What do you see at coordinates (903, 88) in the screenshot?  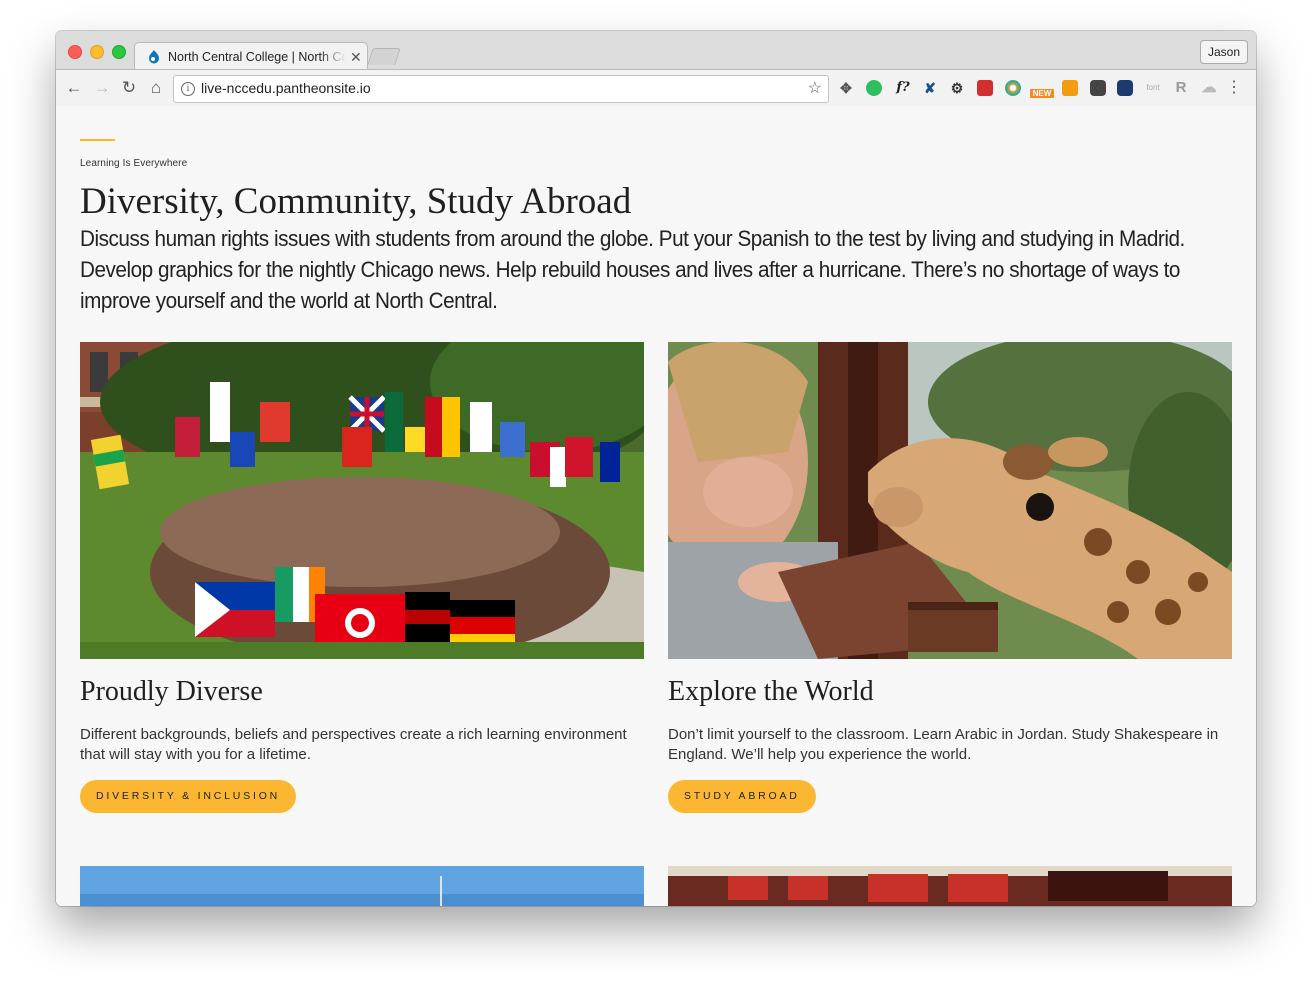 I see `font-question-icon: f?` at bounding box center [903, 88].